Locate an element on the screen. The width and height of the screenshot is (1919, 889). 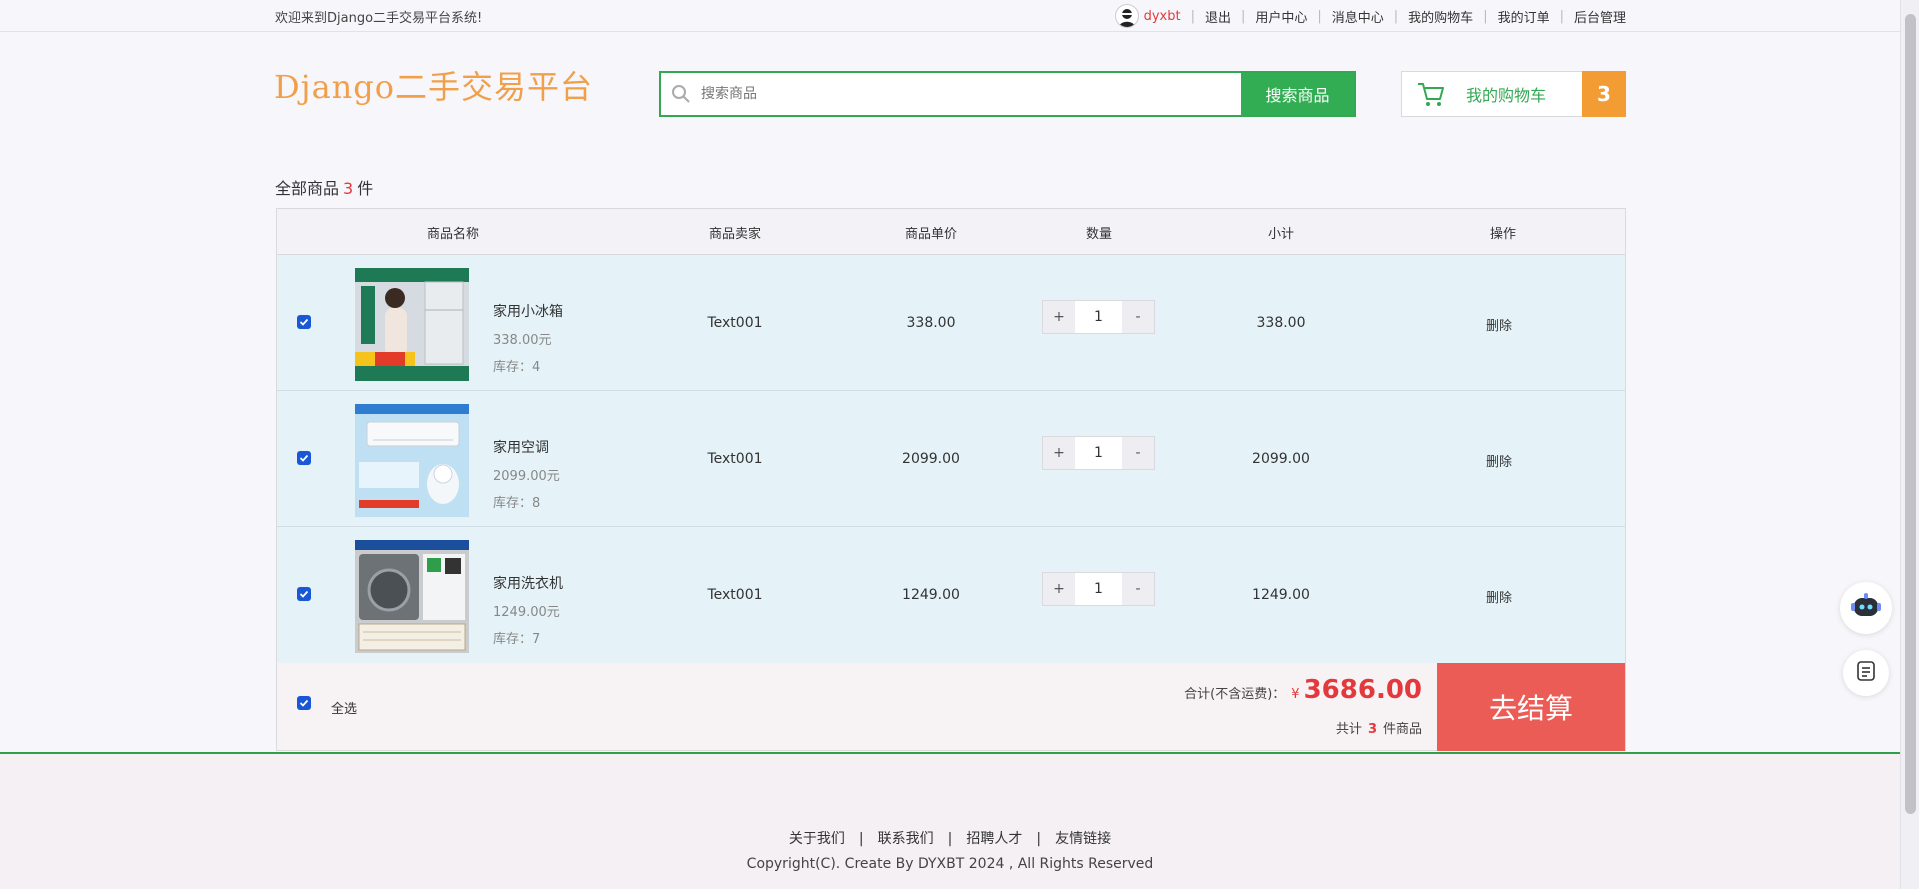
product-name: 家用洗衣机 is located at coordinates (528, 583).